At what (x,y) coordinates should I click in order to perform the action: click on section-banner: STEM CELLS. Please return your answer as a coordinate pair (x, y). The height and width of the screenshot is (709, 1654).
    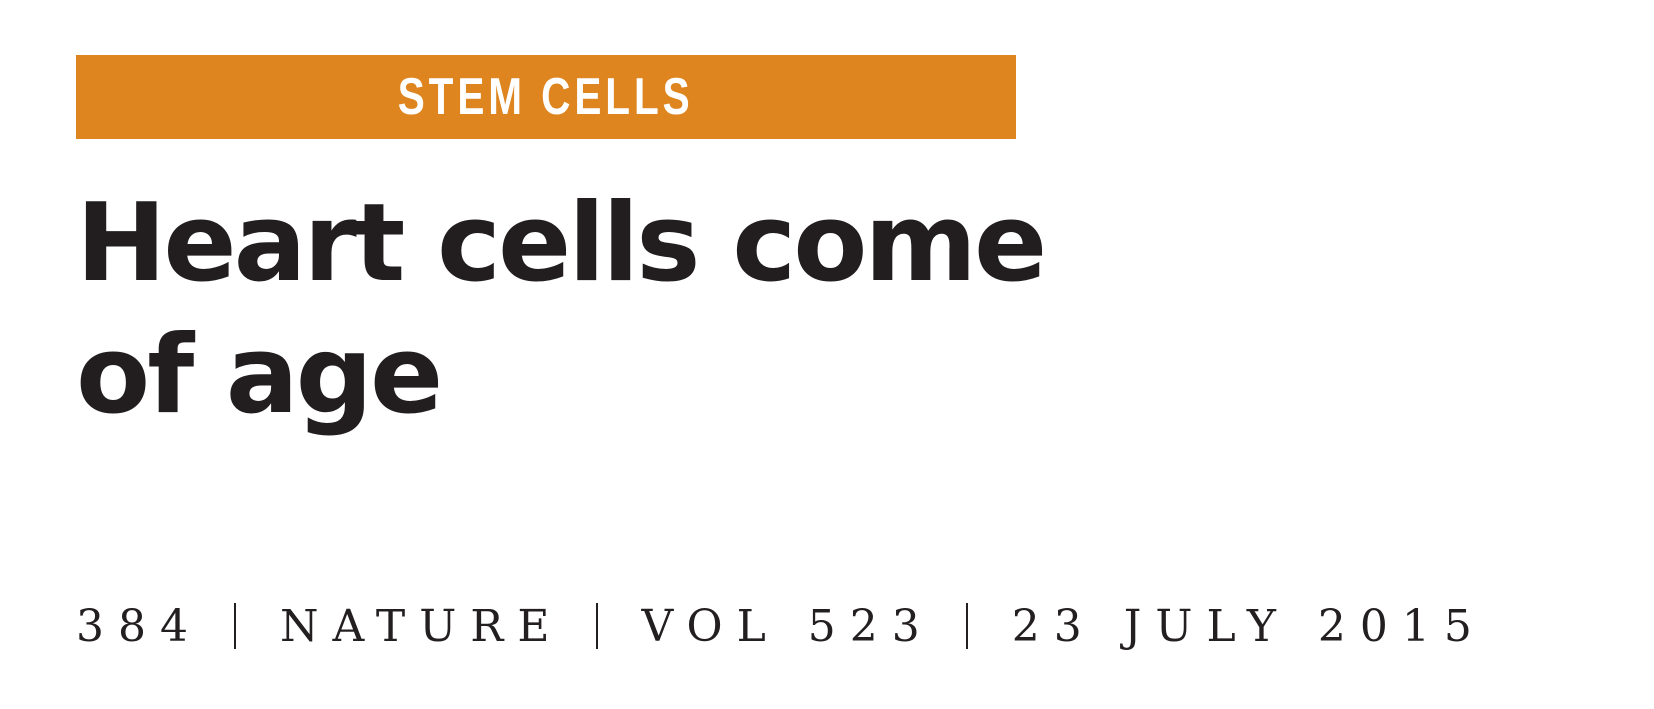
    Looking at the image, I should click on (546, 97).